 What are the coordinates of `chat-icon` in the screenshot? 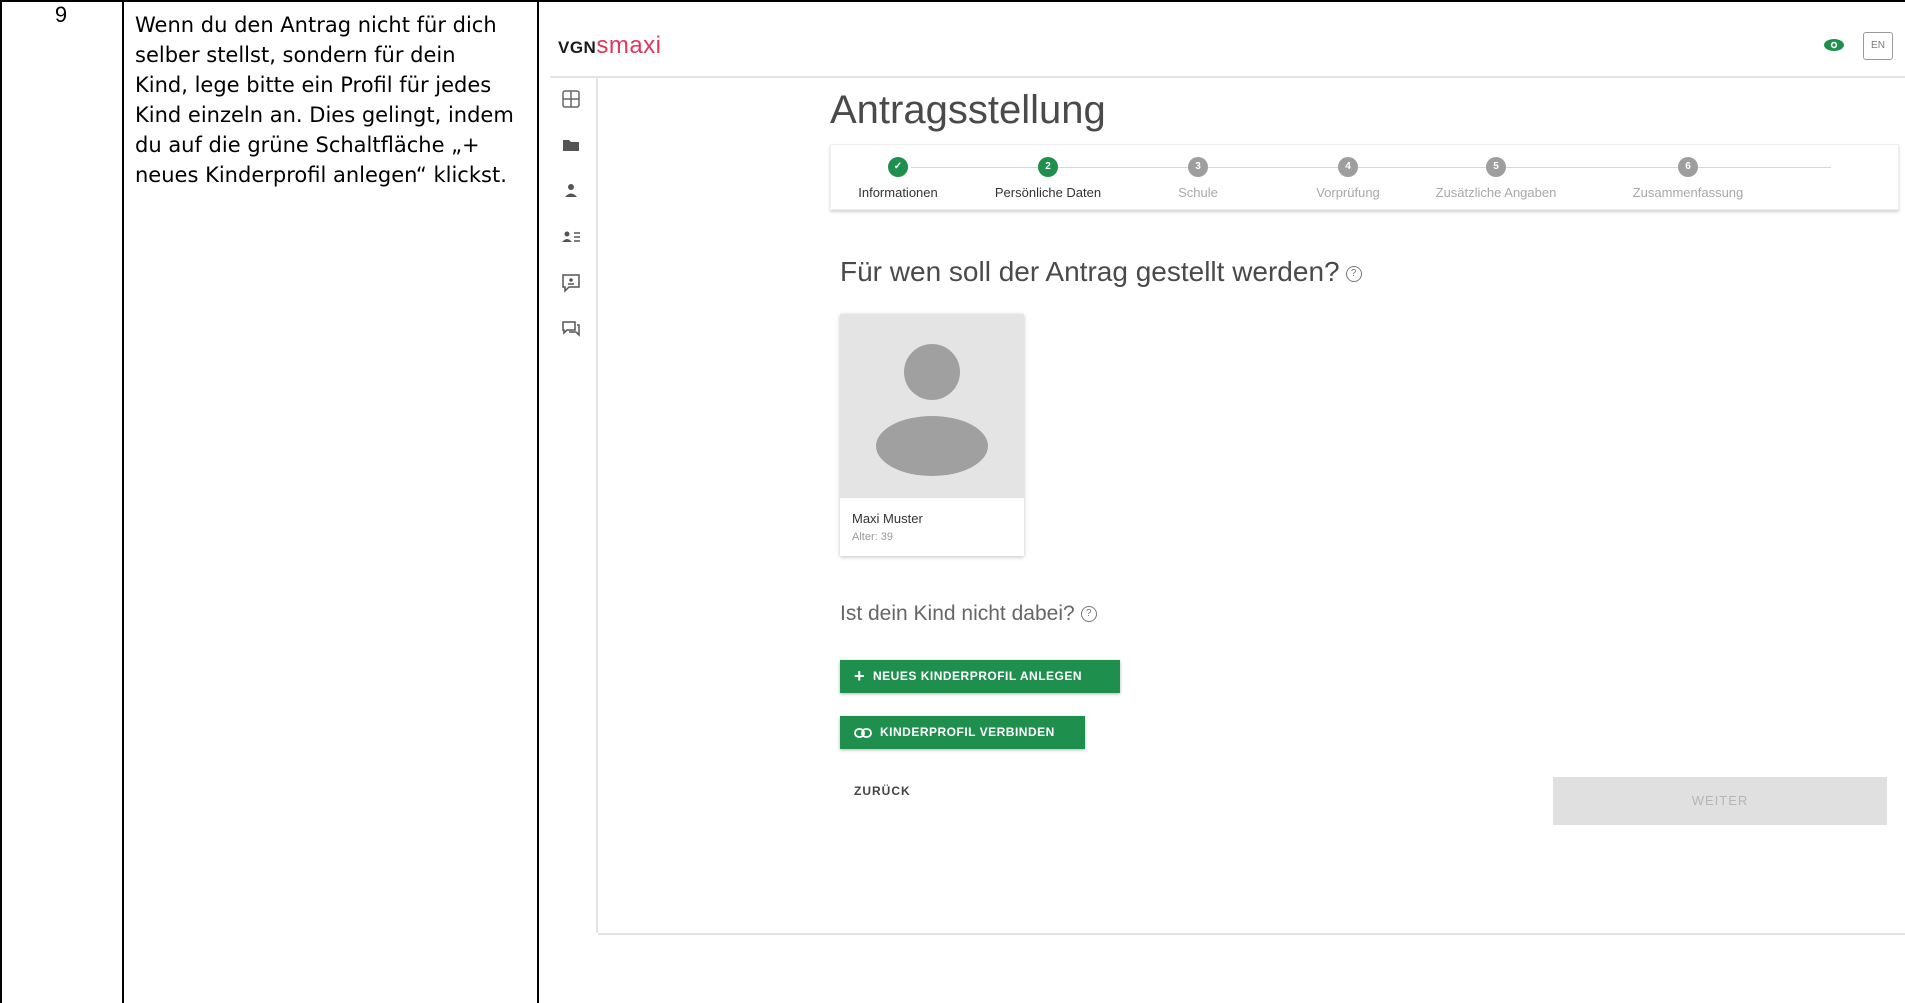 It's located at (571, 329).